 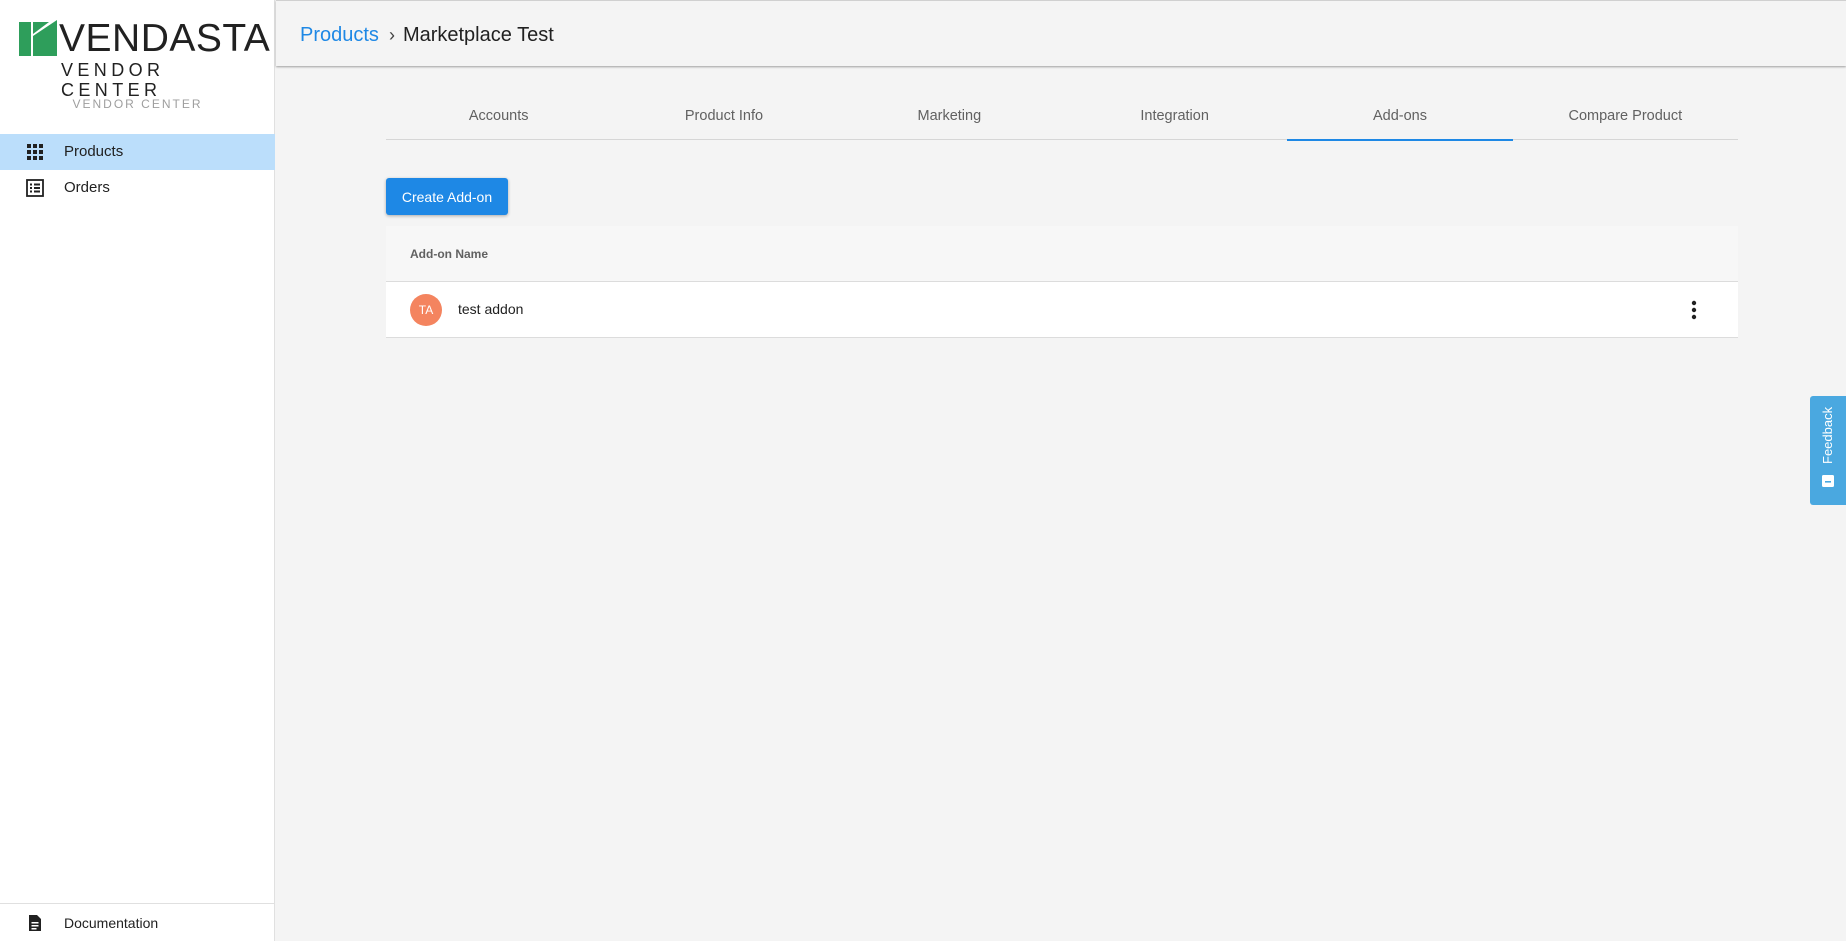 What do you see at coordinates (949, 118) in the screenshot?
I see `tab-marketing: Marketing` at bounding box center [949, 118].